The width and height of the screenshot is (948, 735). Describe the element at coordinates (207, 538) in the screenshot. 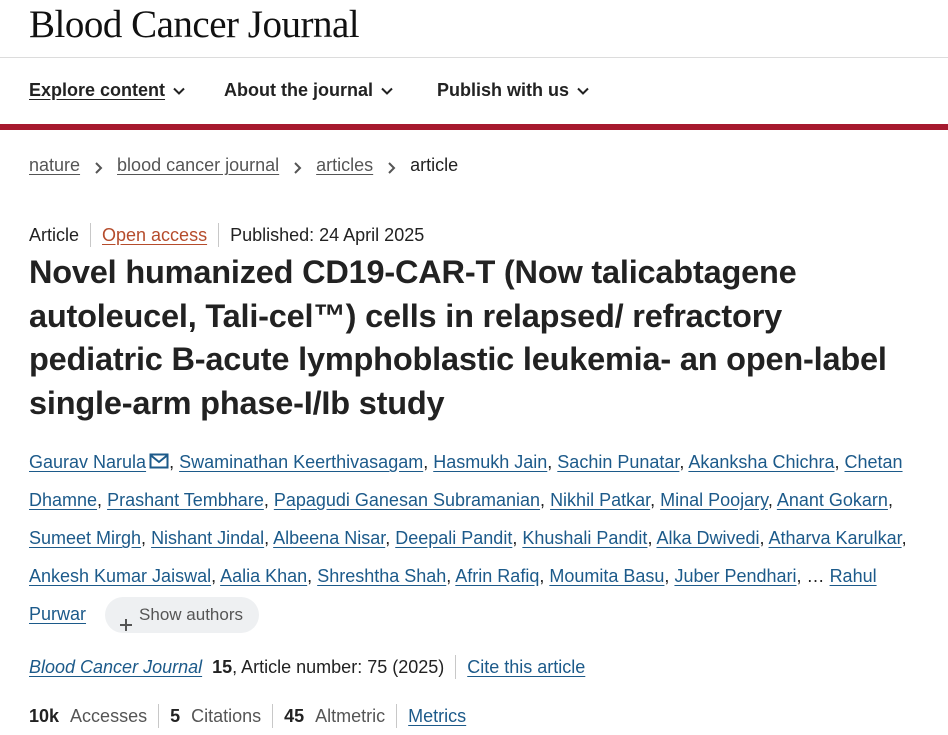

I see `author-link: Nishant Jindal` at that location.